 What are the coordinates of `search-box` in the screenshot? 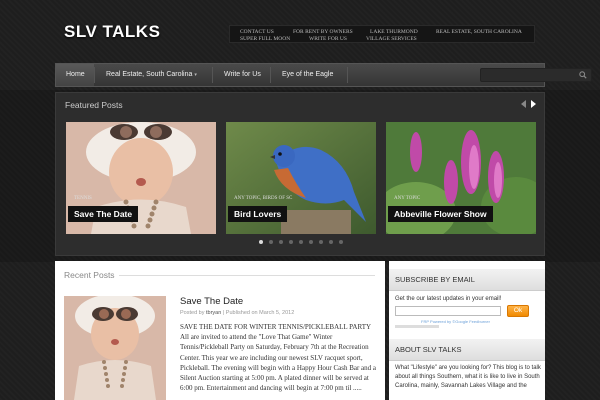 It's located at (536, 75).